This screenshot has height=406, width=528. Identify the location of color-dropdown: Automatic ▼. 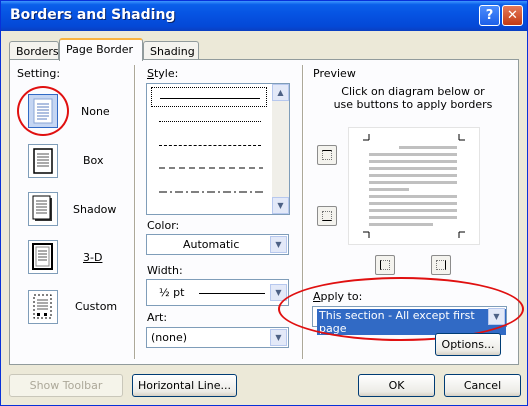
(217, 244).